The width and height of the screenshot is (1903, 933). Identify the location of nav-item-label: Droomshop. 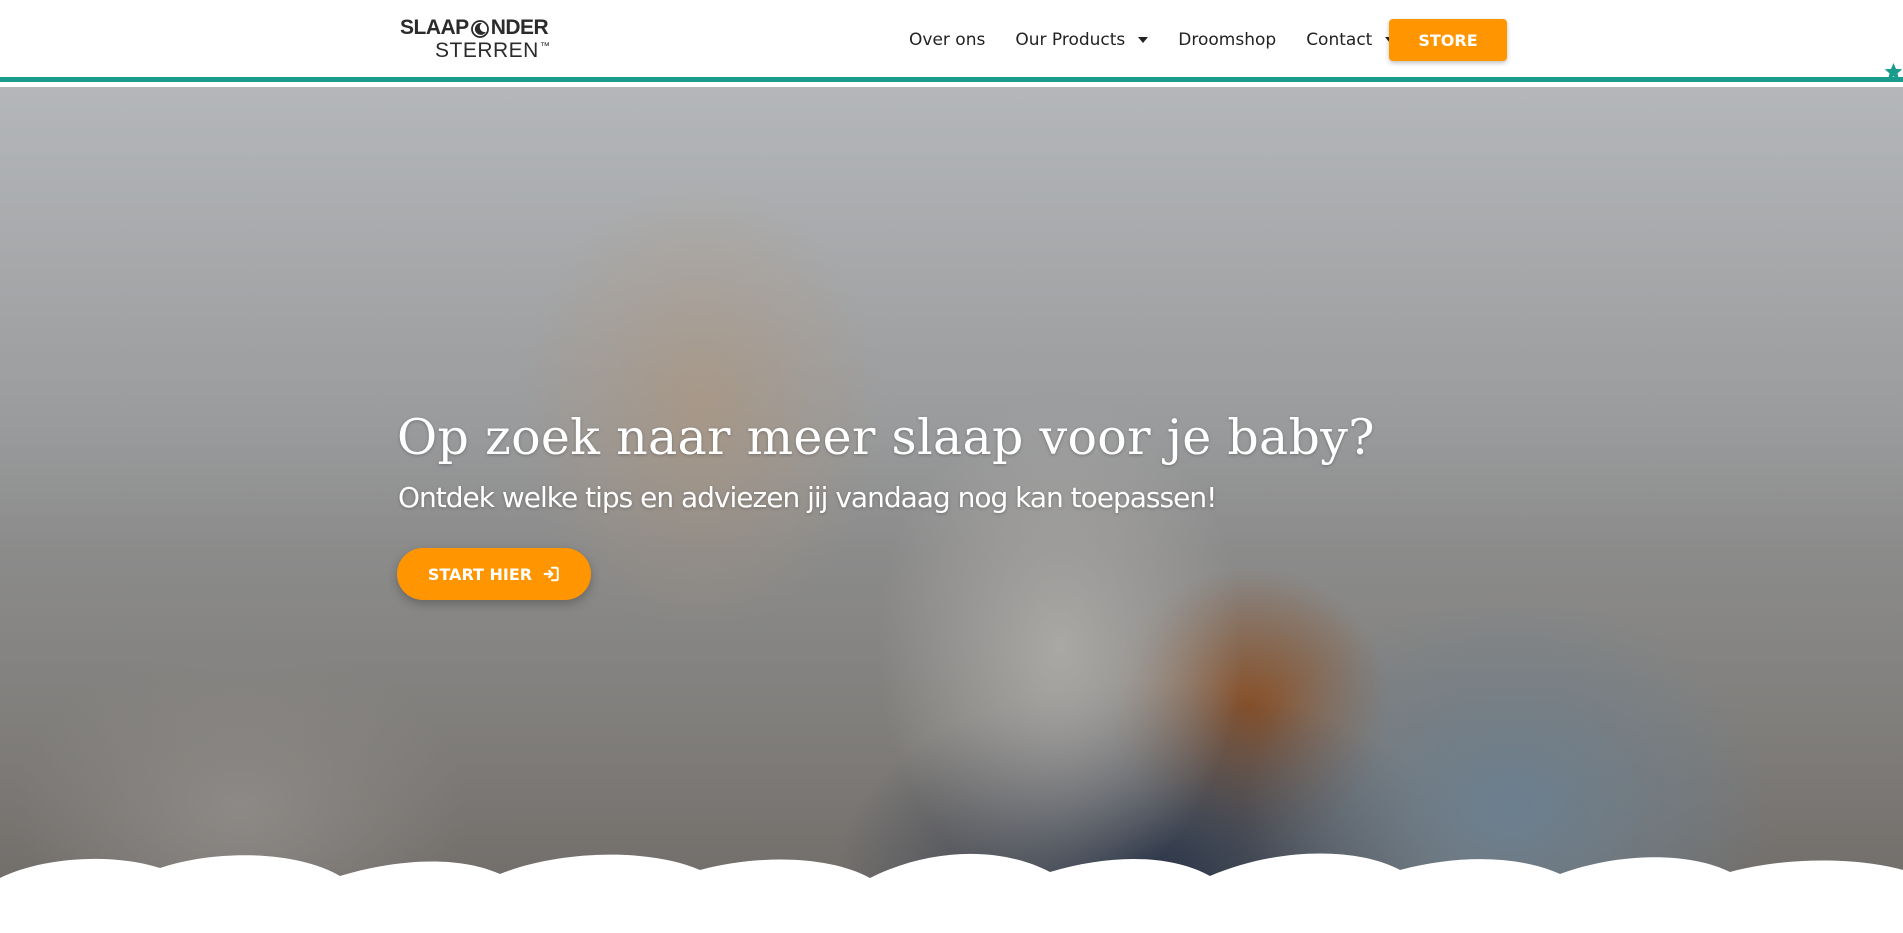
(1227, 40).